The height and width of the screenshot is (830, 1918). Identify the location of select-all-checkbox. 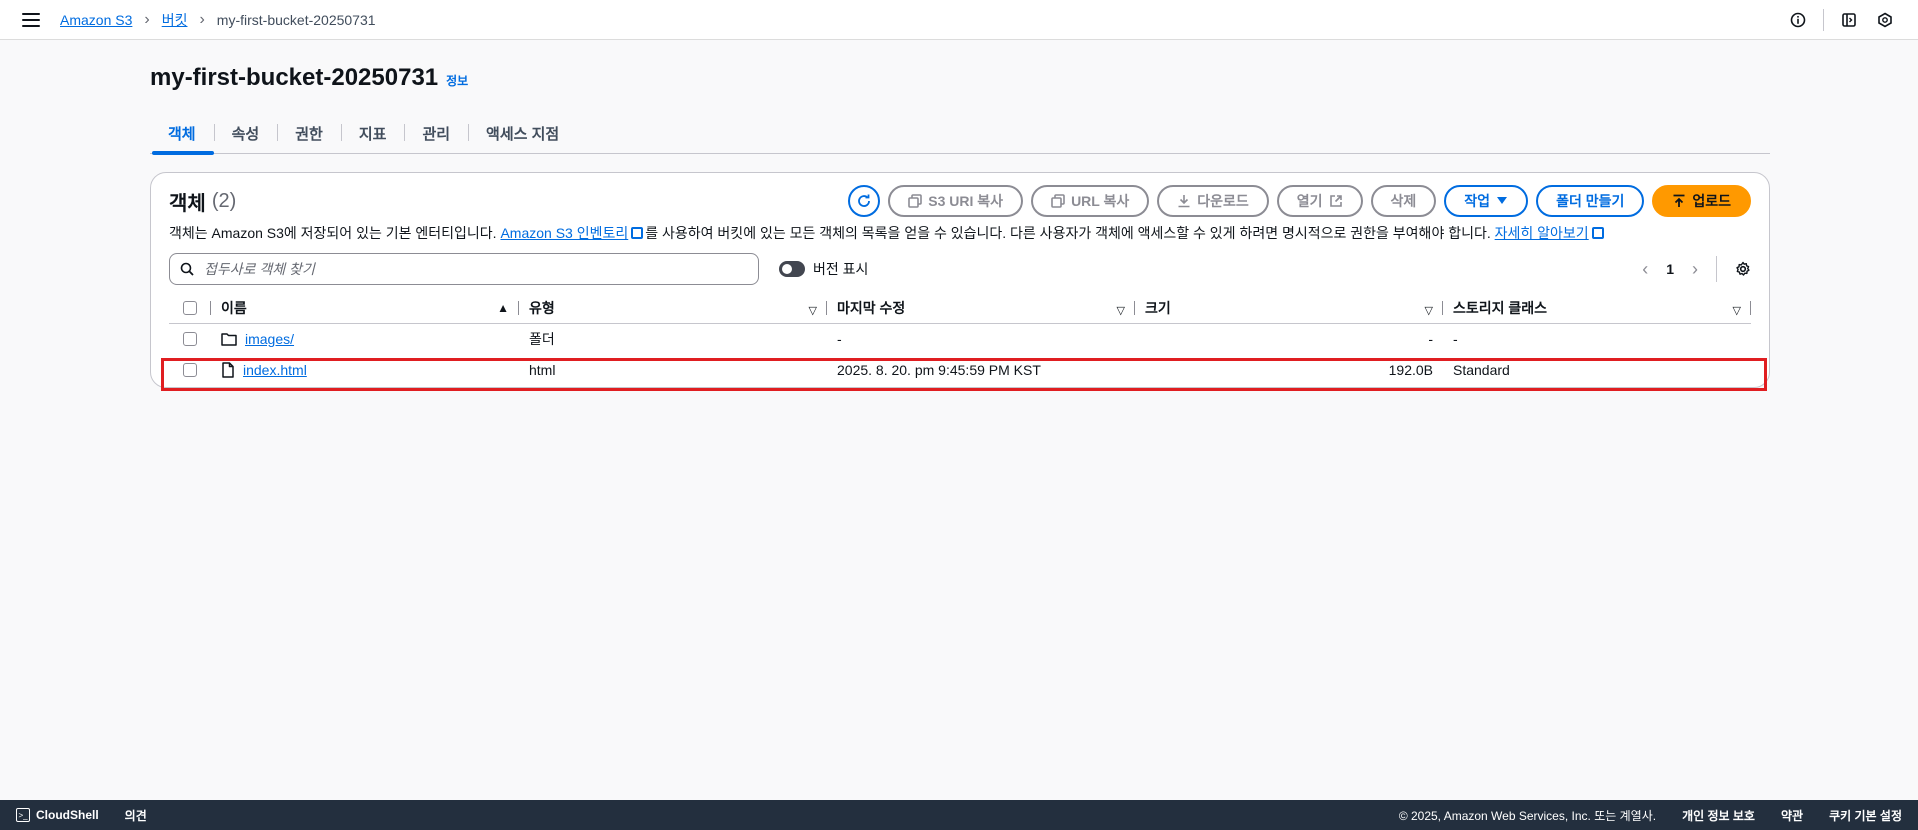
(190, 307).